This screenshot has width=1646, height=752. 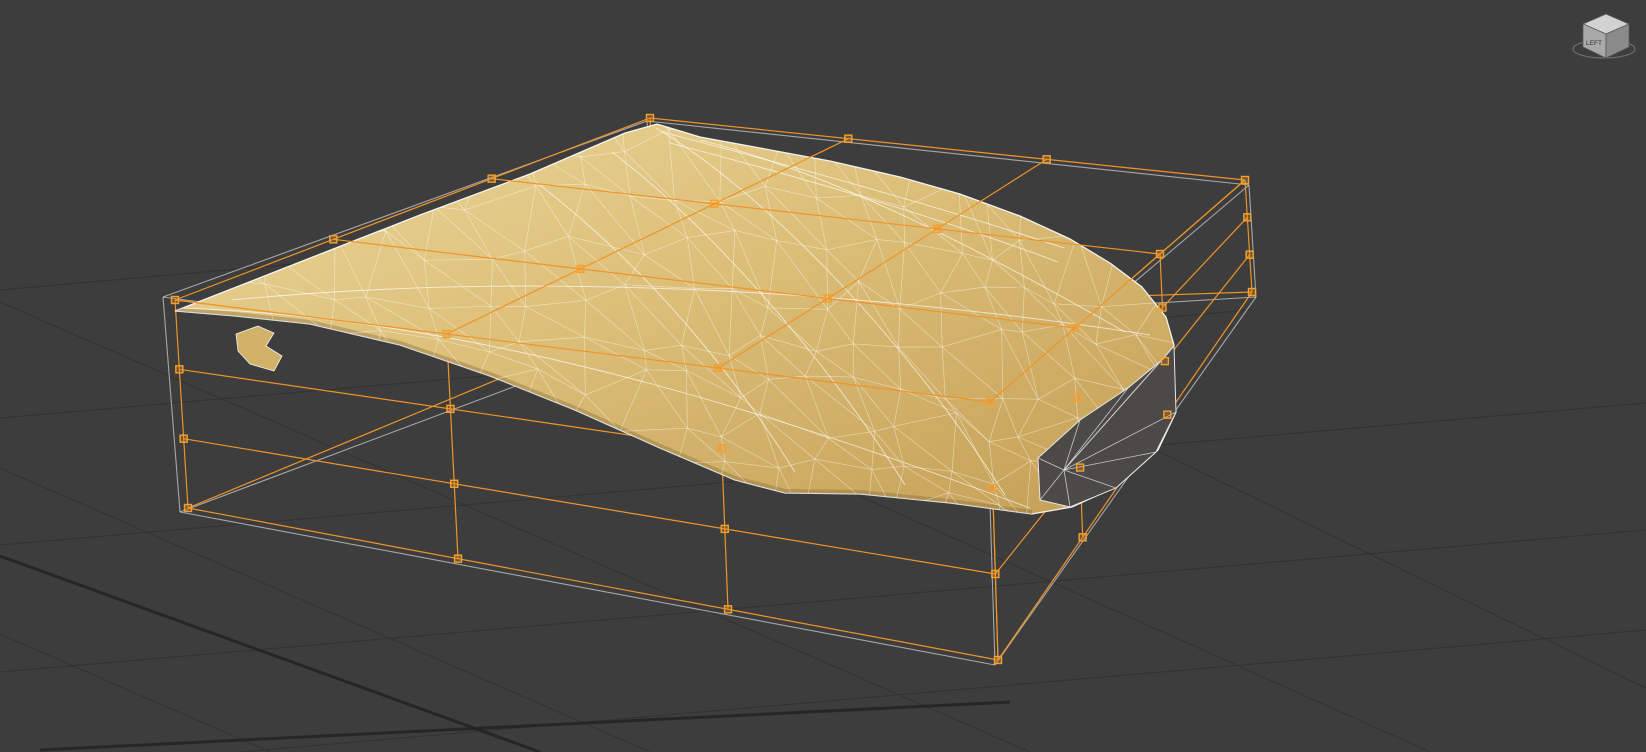 What do you see at coordinates (1594, 43) in the screenshot?
I see `viewcube-face-label: LEFT` at bounding box center [1594, 43].